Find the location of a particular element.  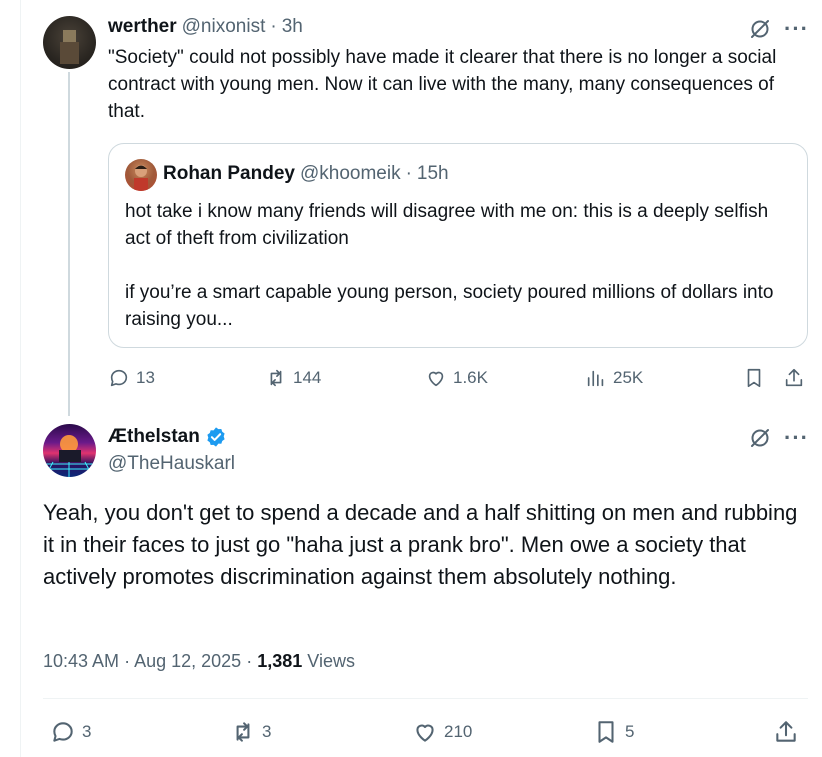

reply-action-likes: 1.6K is located at coordinates (456, 378).